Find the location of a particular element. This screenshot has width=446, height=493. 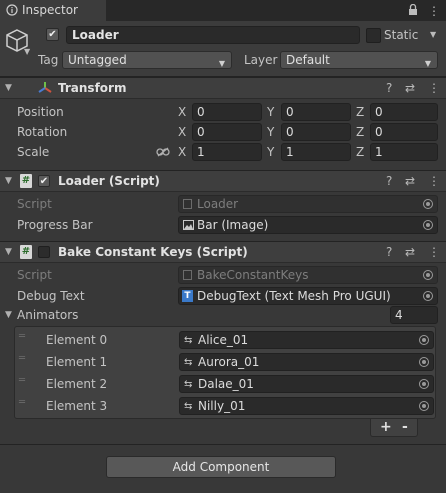

list-item: ═ Element 3 ⇆ Nilly_01 is located at coordinates (225, 406).